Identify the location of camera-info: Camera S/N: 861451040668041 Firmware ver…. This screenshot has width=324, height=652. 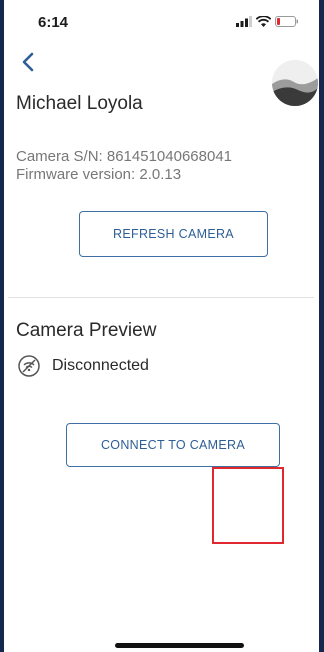
(124, 166).